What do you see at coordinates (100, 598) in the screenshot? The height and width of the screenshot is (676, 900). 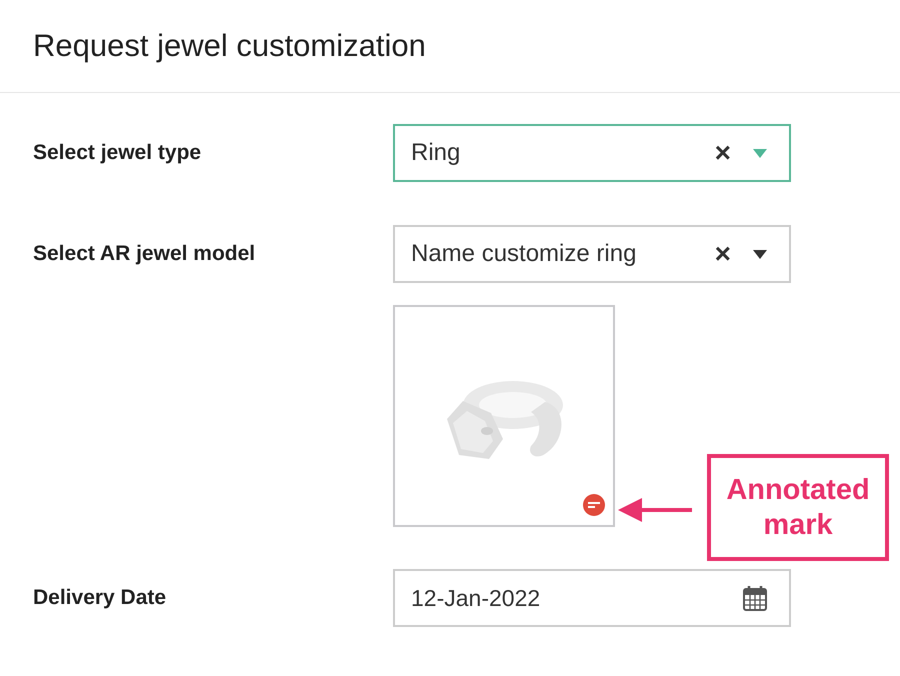 I see `field-label: Delivery Date` at bounding box center [100, 598].